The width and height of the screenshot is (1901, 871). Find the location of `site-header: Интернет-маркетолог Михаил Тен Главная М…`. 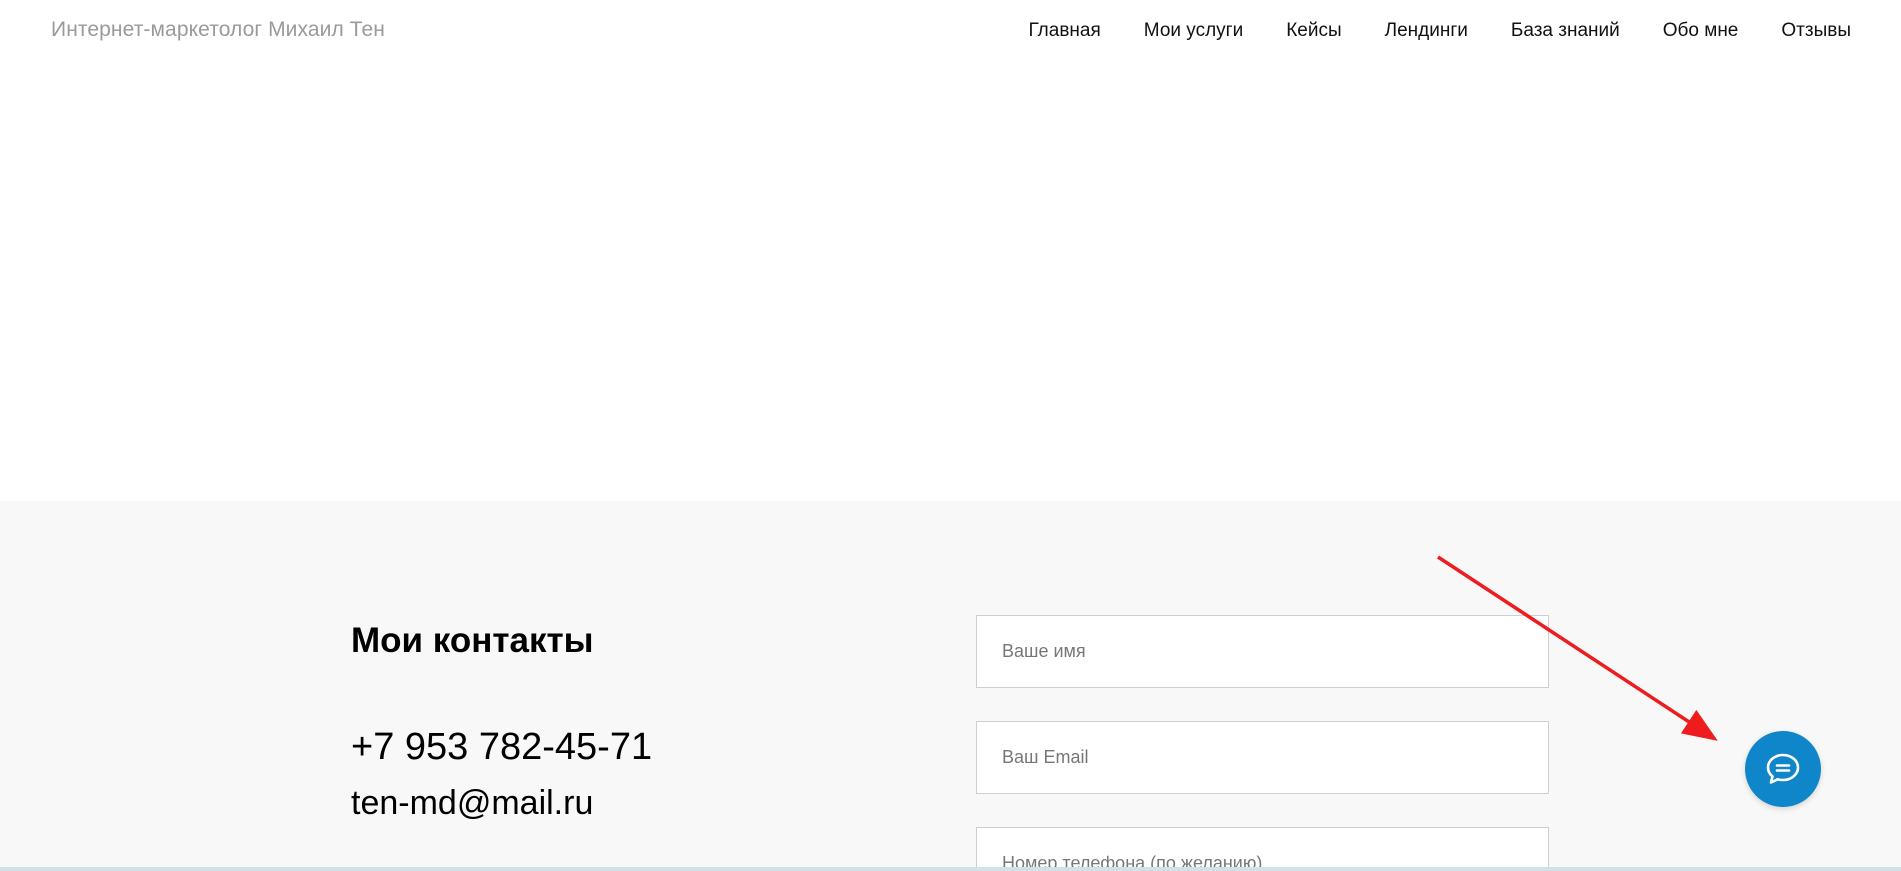

site-header: Интернет-маркетолог Михаил Тен Главная М… is located at coordinates (950, 32).